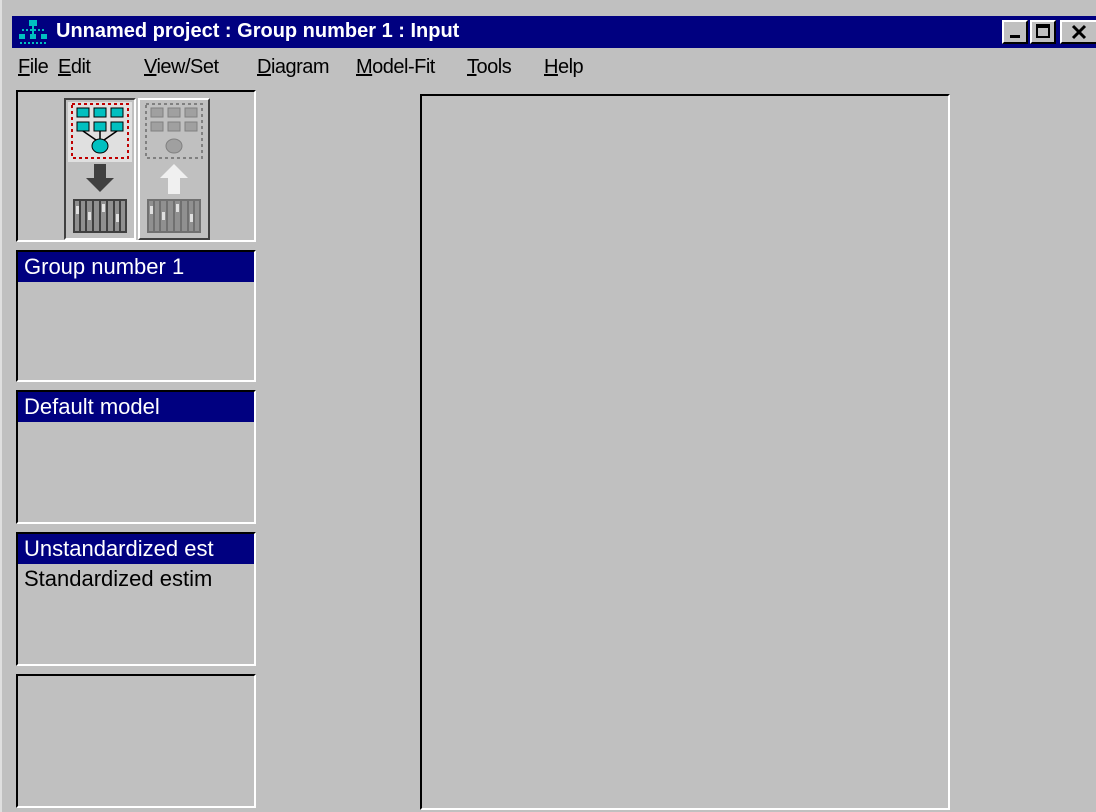 The height and width of the screenshot is (812, 1096). I want to click on extra-list, so click(136, 741).